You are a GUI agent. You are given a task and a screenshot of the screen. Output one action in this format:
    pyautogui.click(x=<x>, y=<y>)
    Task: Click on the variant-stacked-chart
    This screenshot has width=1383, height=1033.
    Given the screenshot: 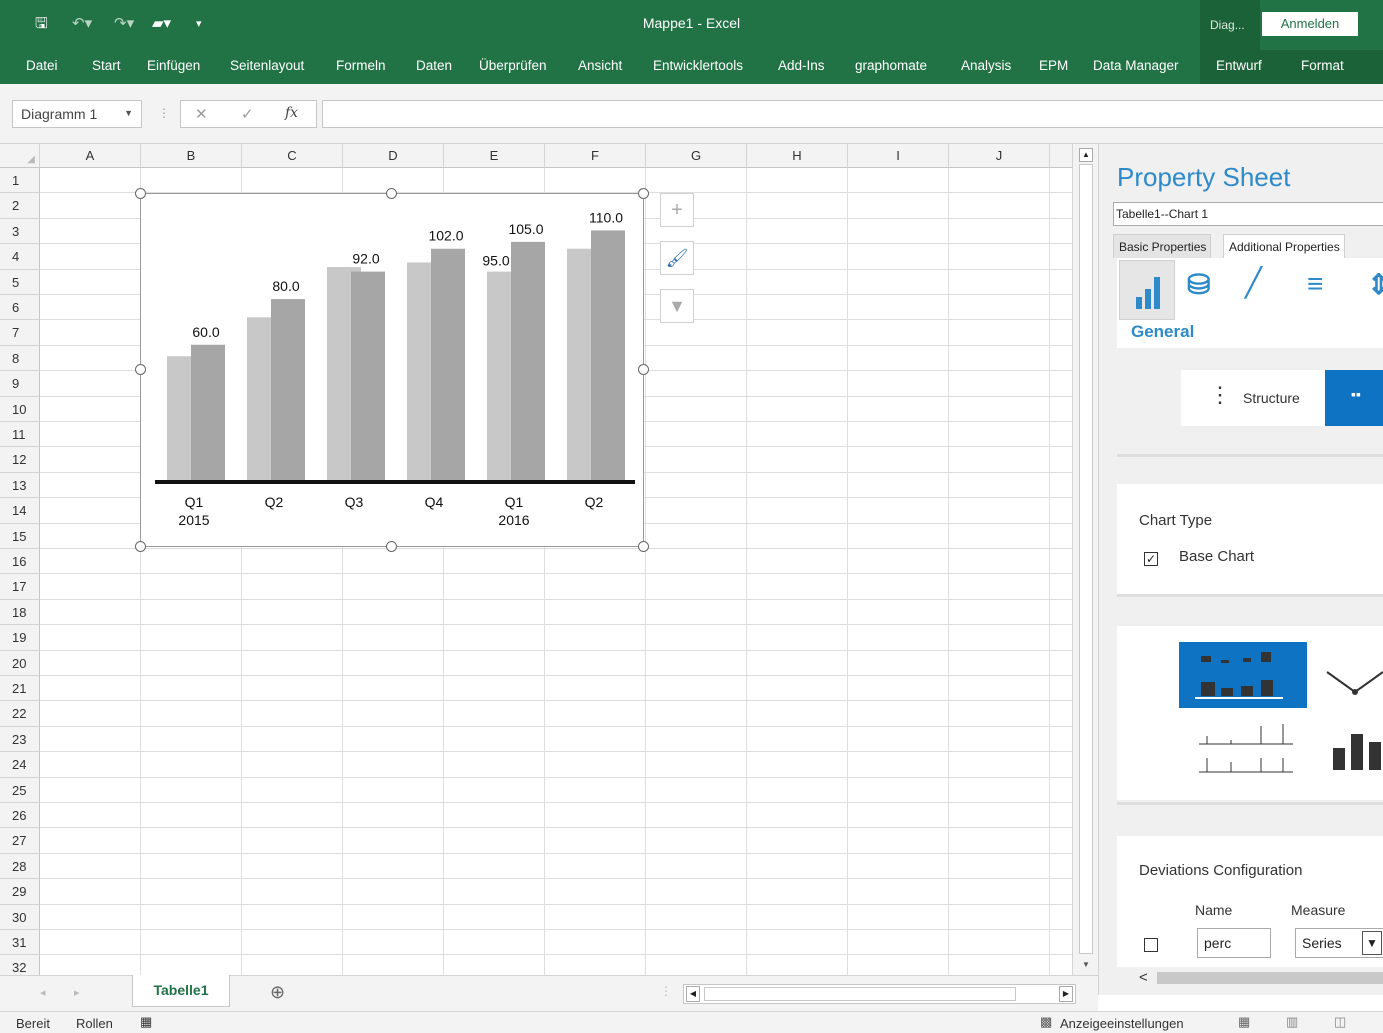 What is the action you would take?
    pyautogui.click(x=1348, y=747)
    